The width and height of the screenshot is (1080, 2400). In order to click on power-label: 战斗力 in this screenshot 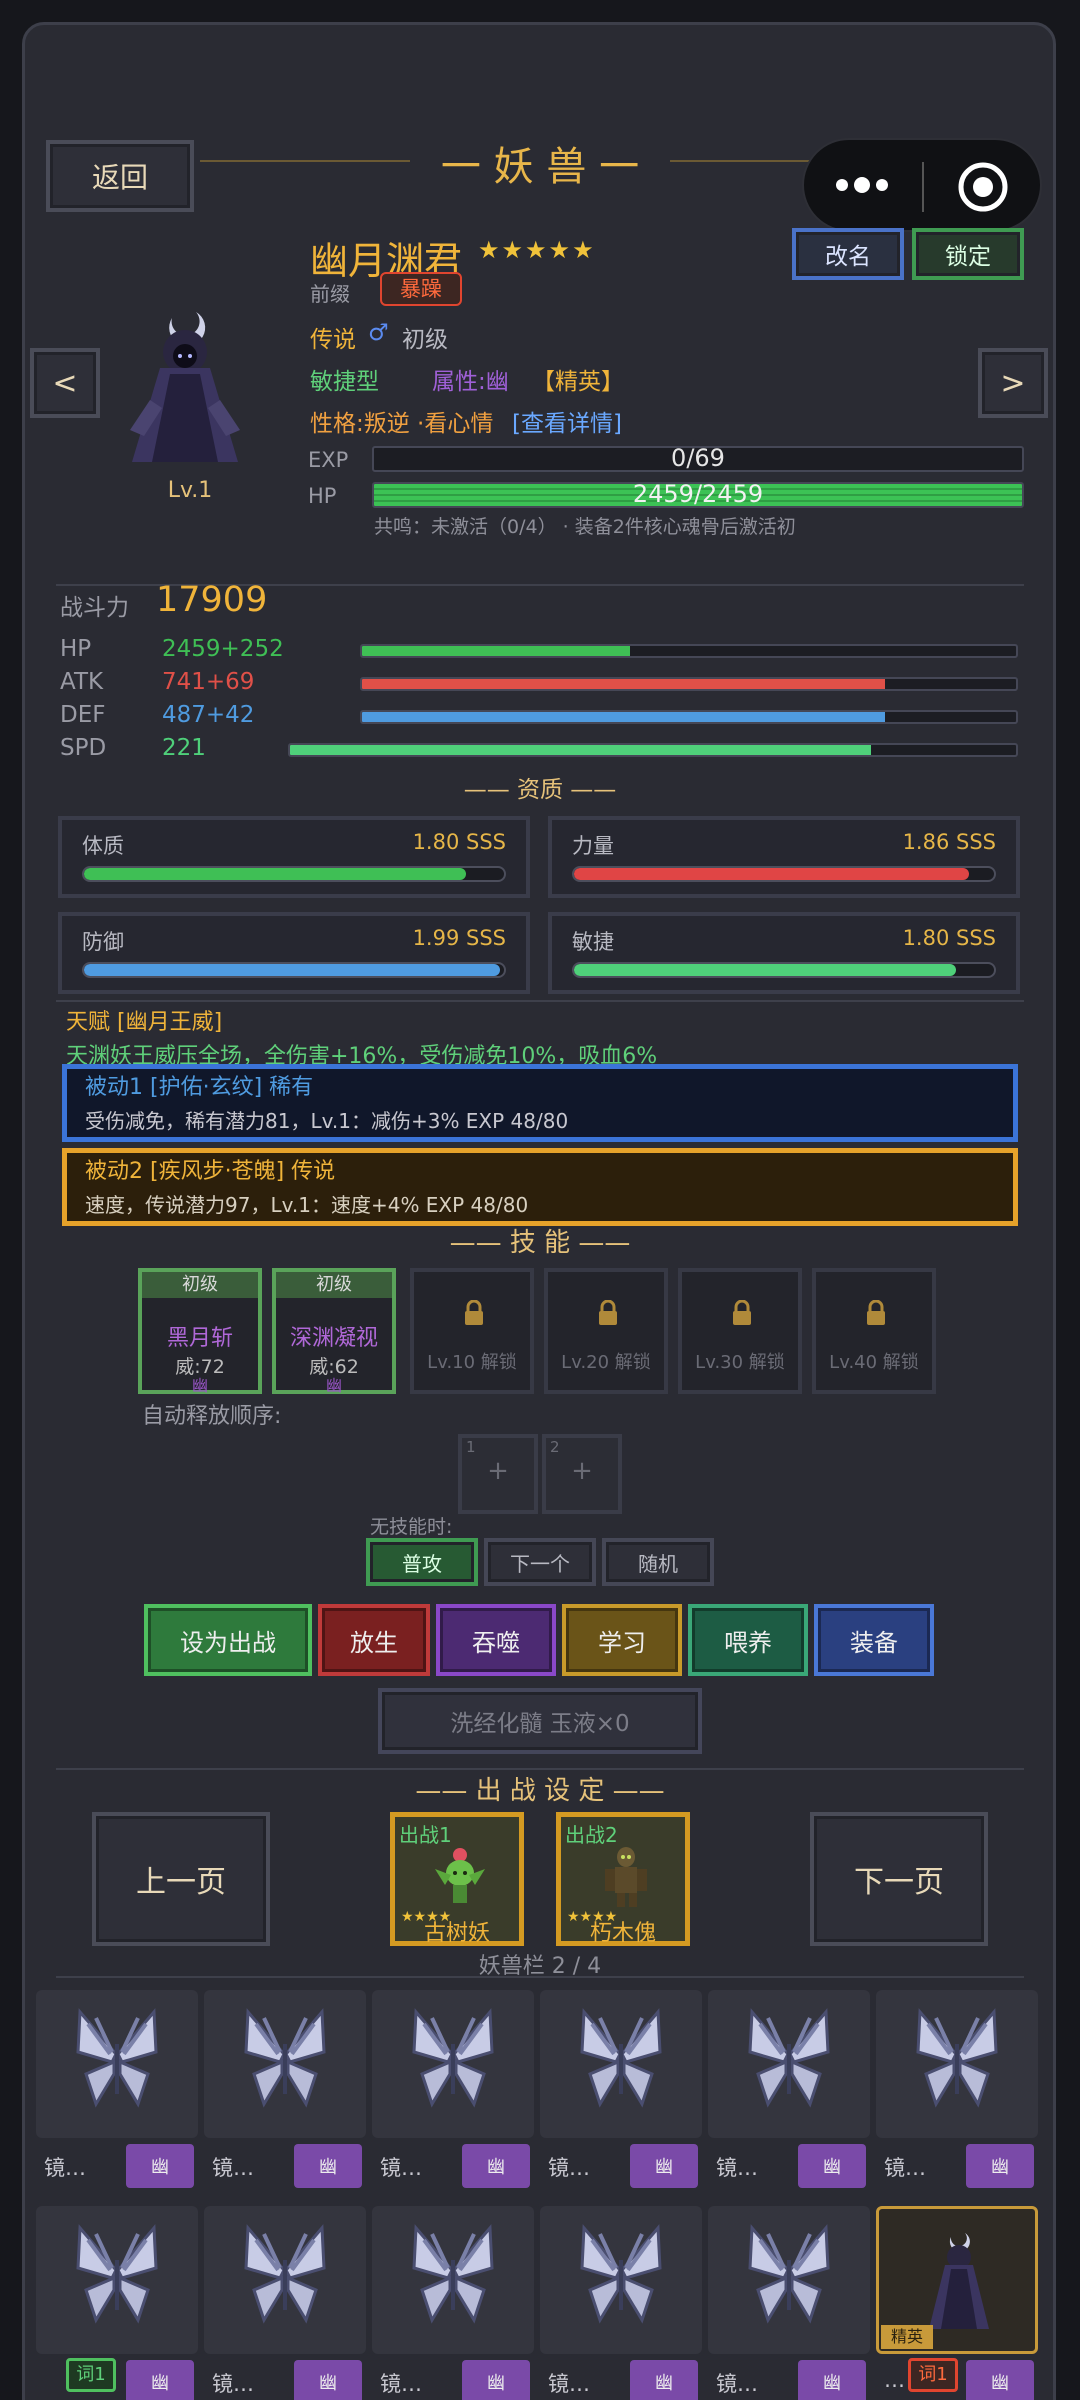, I will do `click(94, 608)`.